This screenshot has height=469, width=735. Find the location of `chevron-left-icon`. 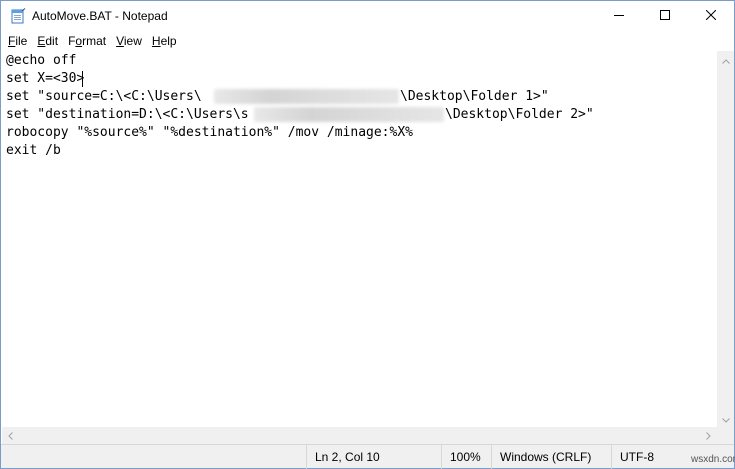

chevron-left-icon is located at coordinates (10, 436).